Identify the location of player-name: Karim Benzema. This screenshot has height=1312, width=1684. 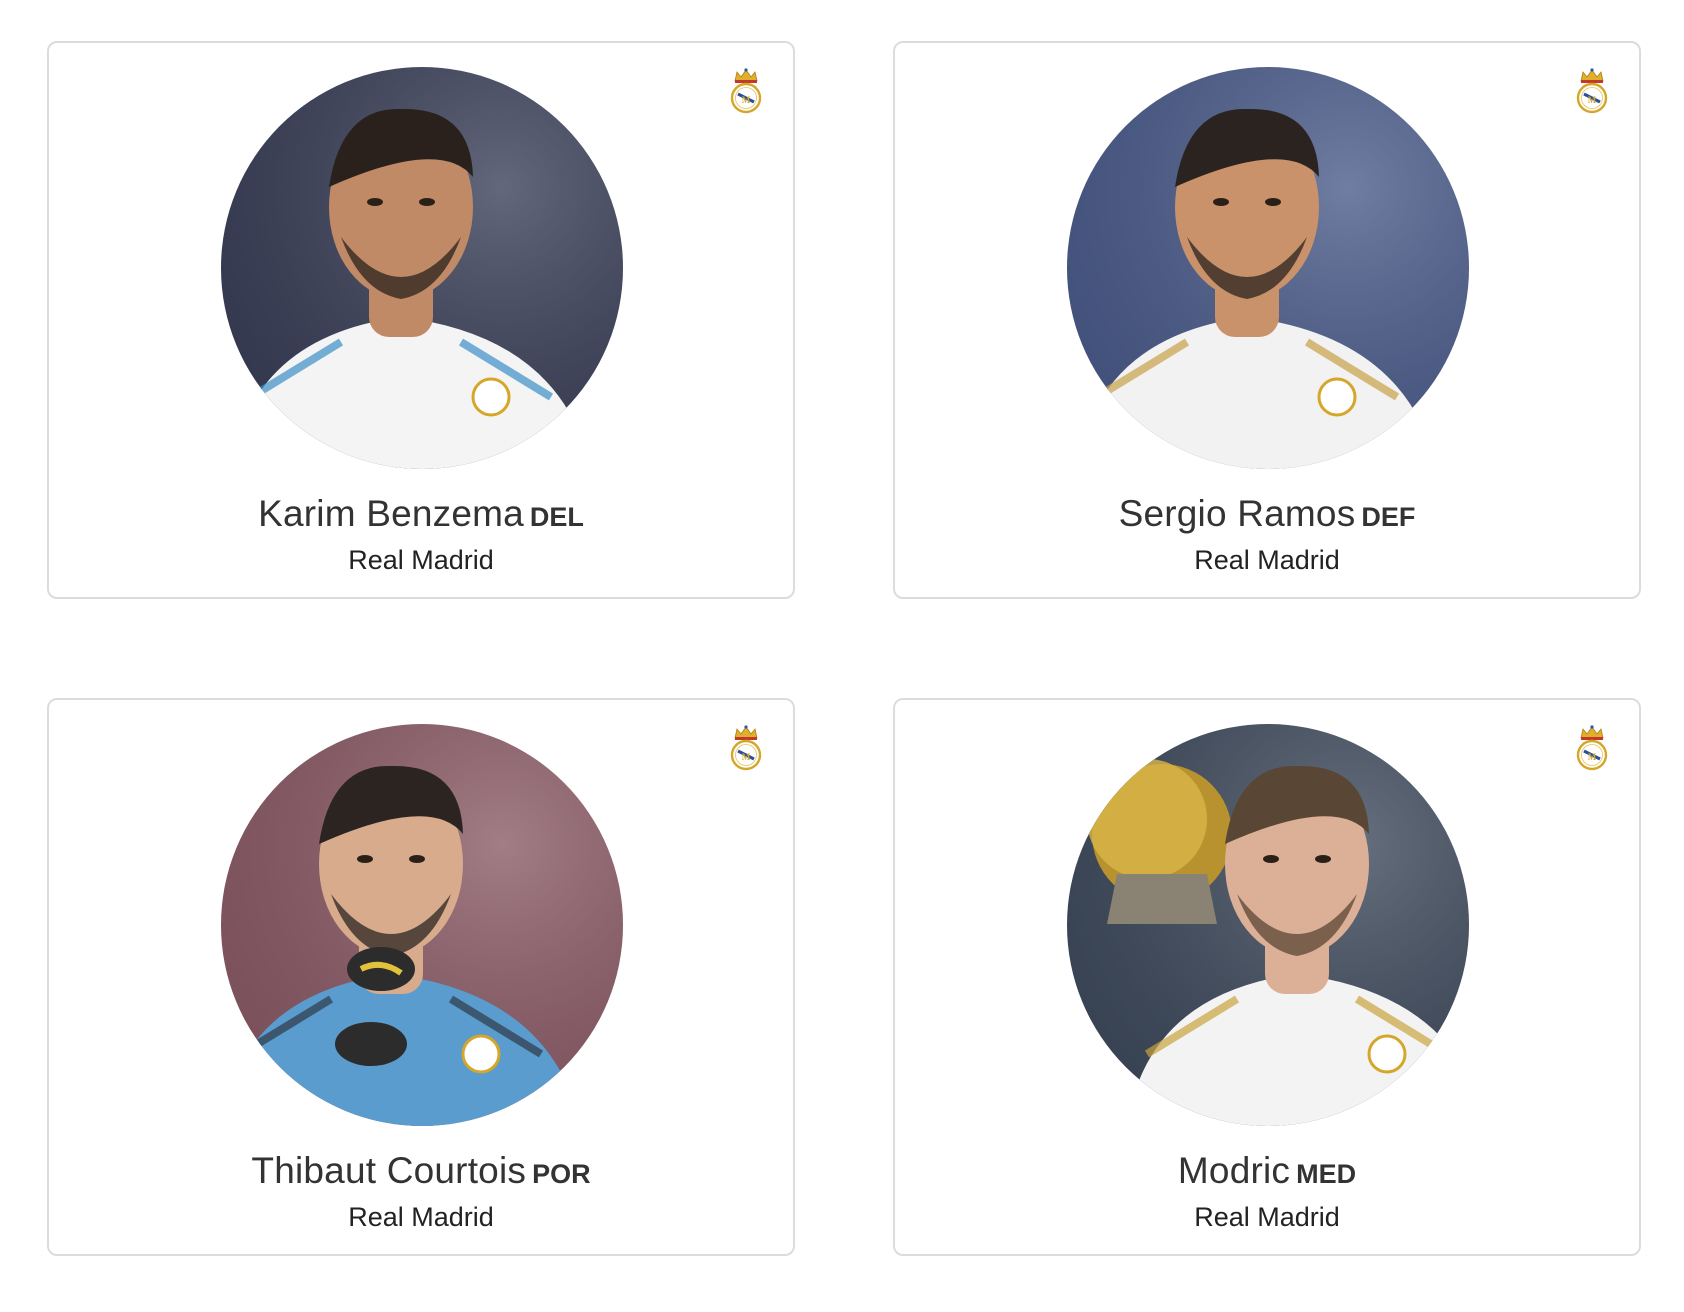
(391, 513).